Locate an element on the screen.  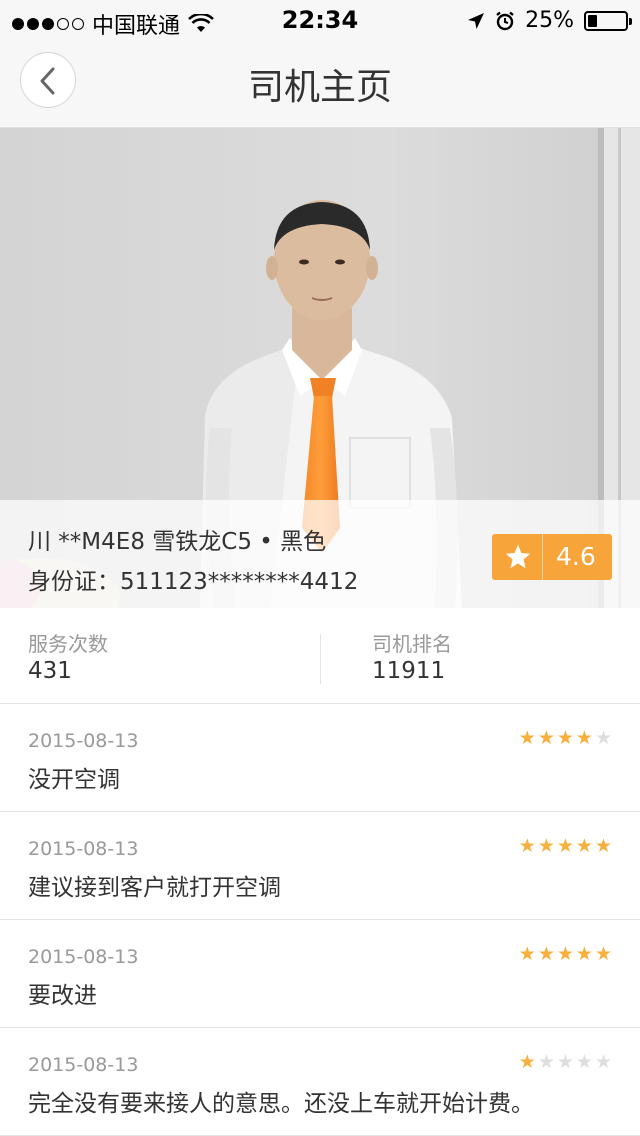
page-title: 司机主页 is located at coordinates (319, 87).